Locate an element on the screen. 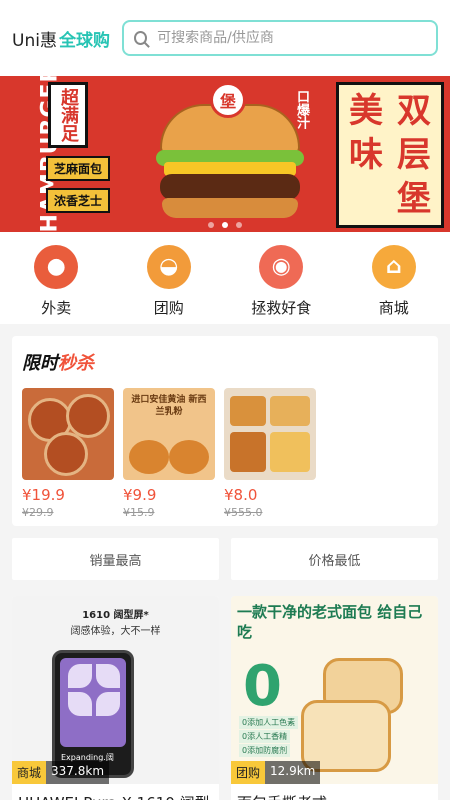  sort-bar: 销量最高 价格最低 is located at coordinates (225, 559).